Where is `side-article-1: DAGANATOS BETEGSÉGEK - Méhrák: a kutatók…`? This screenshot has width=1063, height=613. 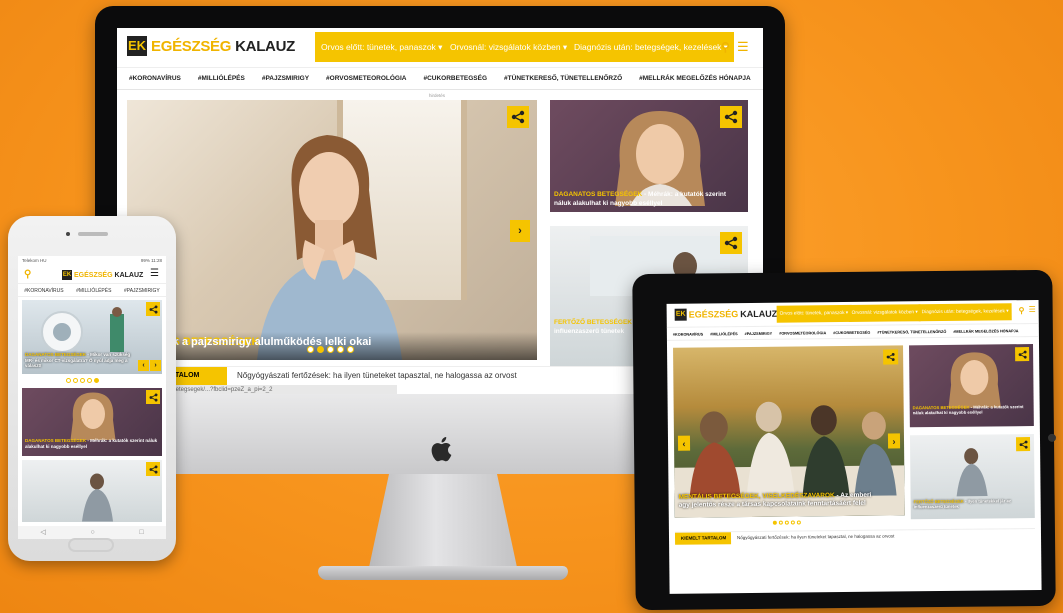
side-article-1: DAGANATOS BETEGSÉGEK - Méhrák: a kutatók… is located at coordinates (649, 156).